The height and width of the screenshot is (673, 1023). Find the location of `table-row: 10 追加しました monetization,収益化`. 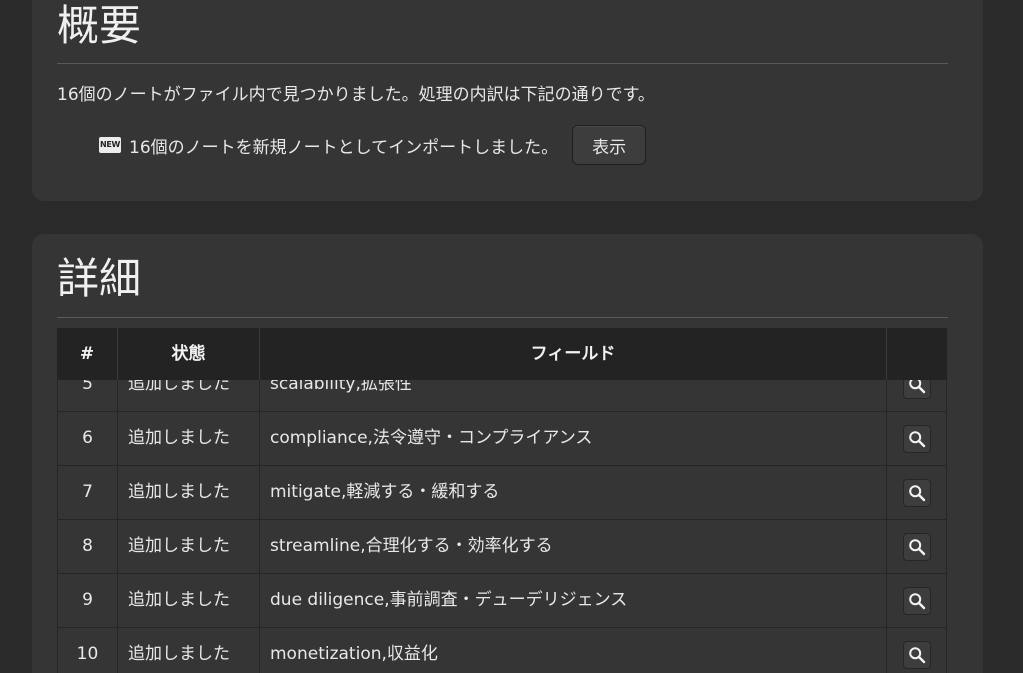

table-row: 10 追加しました monetization,収益化 is located at coordinates (502, 650).